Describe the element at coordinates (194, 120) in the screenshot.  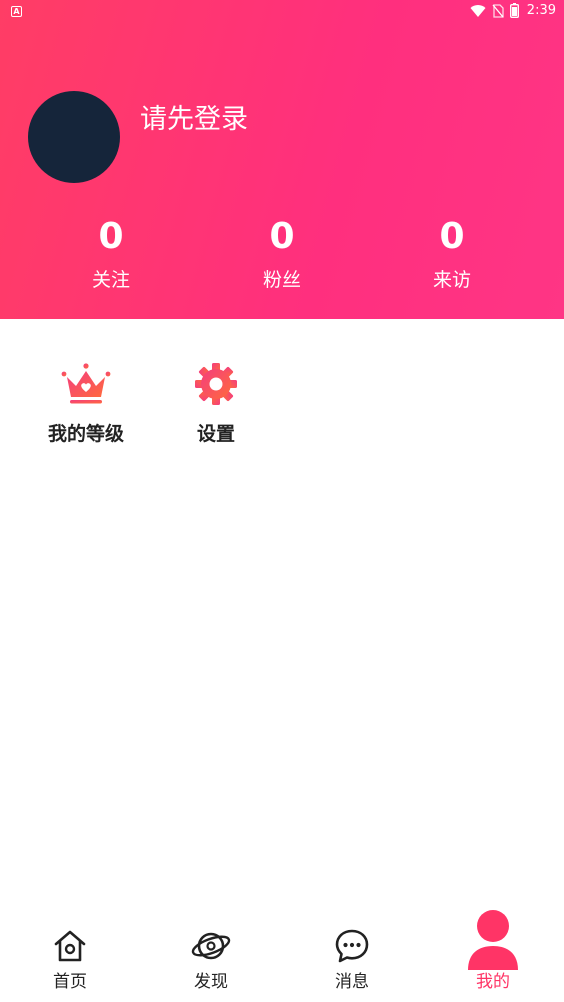
I see `login-prompt: 请先登录` at that location.